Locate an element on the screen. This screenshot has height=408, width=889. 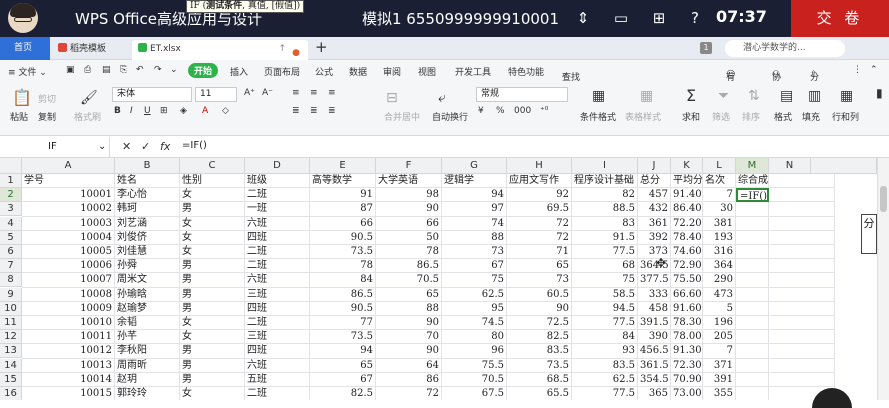
header-cell: 班级 is located at coordinates (277, 181).